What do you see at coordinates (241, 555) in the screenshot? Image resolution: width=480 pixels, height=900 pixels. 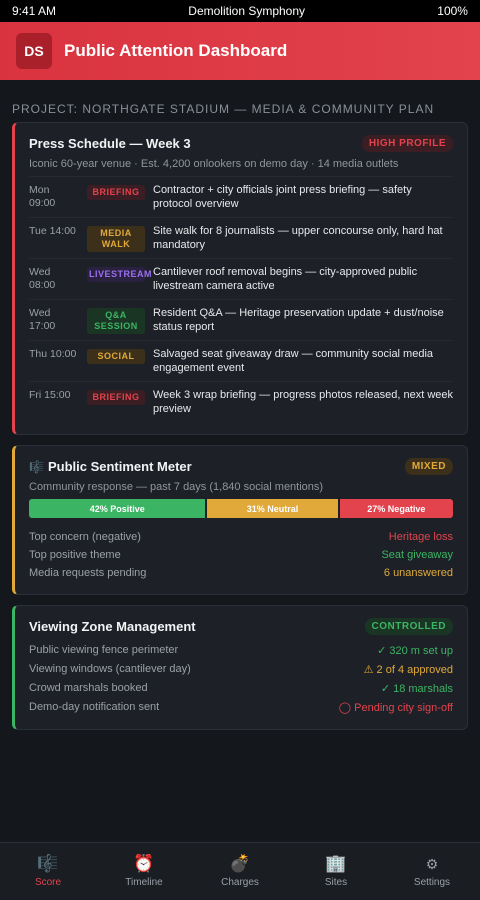 I see `sentiment-row: Top positive theme Seat giveaway` at bounding box center [241, 555].